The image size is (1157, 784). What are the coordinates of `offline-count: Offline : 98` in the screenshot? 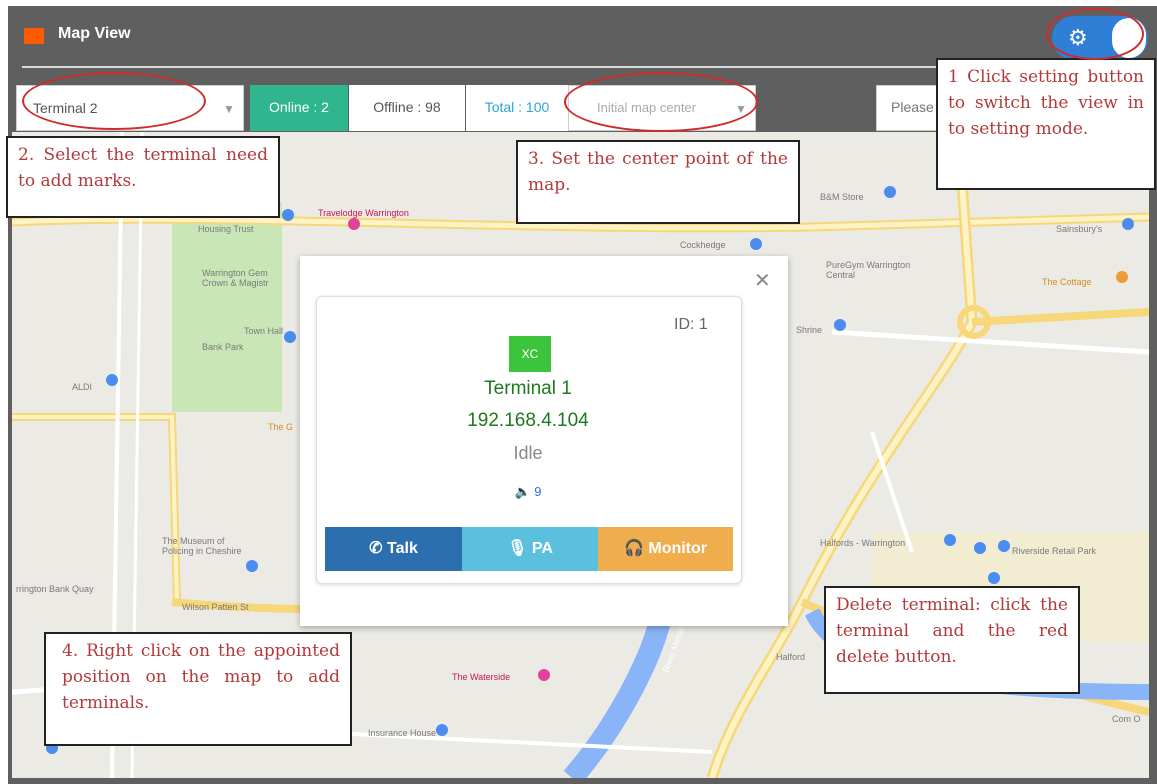 It's located at (407, 108).